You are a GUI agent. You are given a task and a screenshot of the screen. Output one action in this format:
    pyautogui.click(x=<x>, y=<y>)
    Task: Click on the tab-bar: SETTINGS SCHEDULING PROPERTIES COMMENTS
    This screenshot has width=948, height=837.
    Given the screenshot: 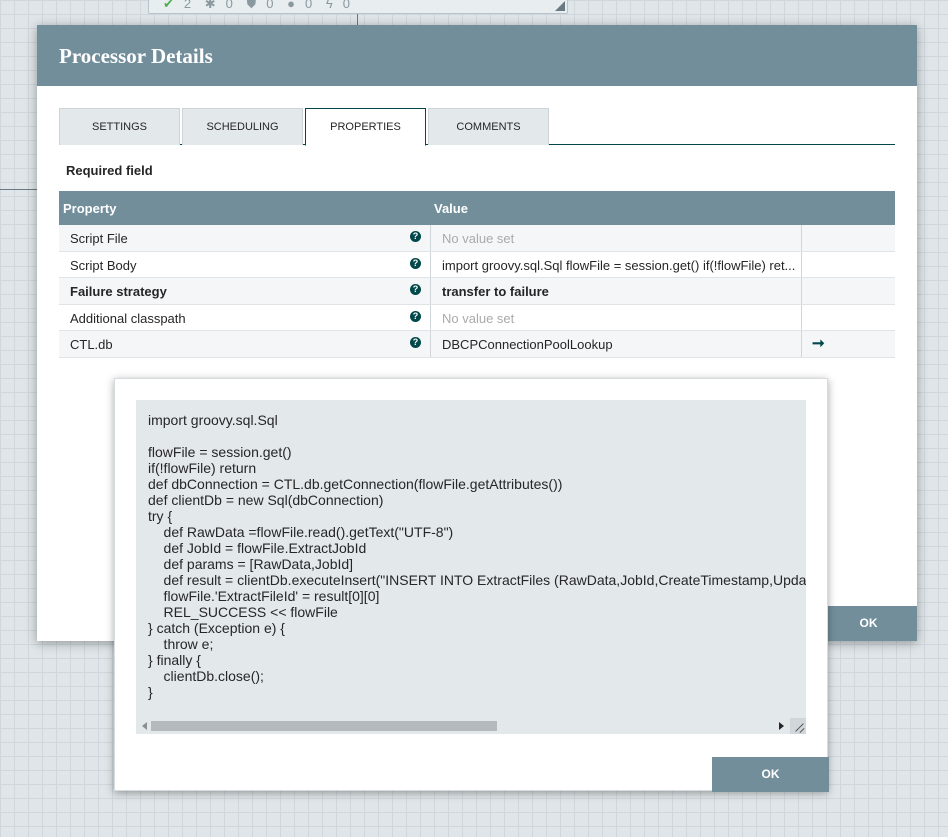 What is the action you would take?
    pyautogui.click(x=477, y=127)
    